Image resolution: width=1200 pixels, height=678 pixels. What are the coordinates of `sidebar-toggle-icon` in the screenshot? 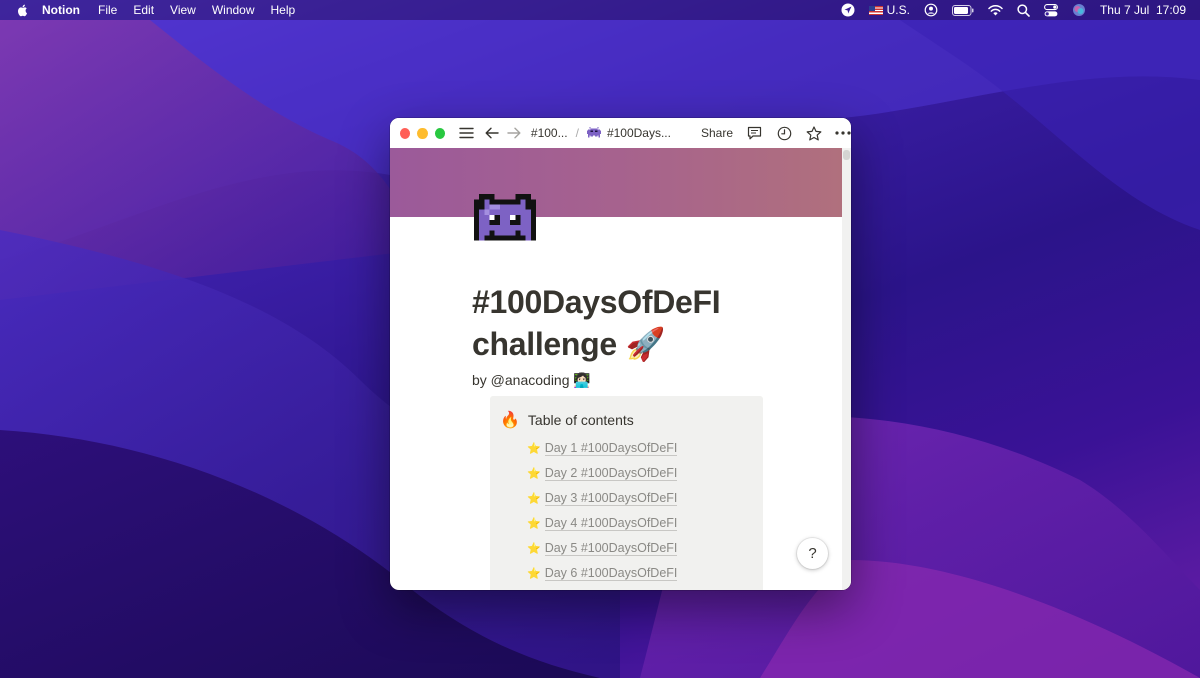 It's located at (466, 133).